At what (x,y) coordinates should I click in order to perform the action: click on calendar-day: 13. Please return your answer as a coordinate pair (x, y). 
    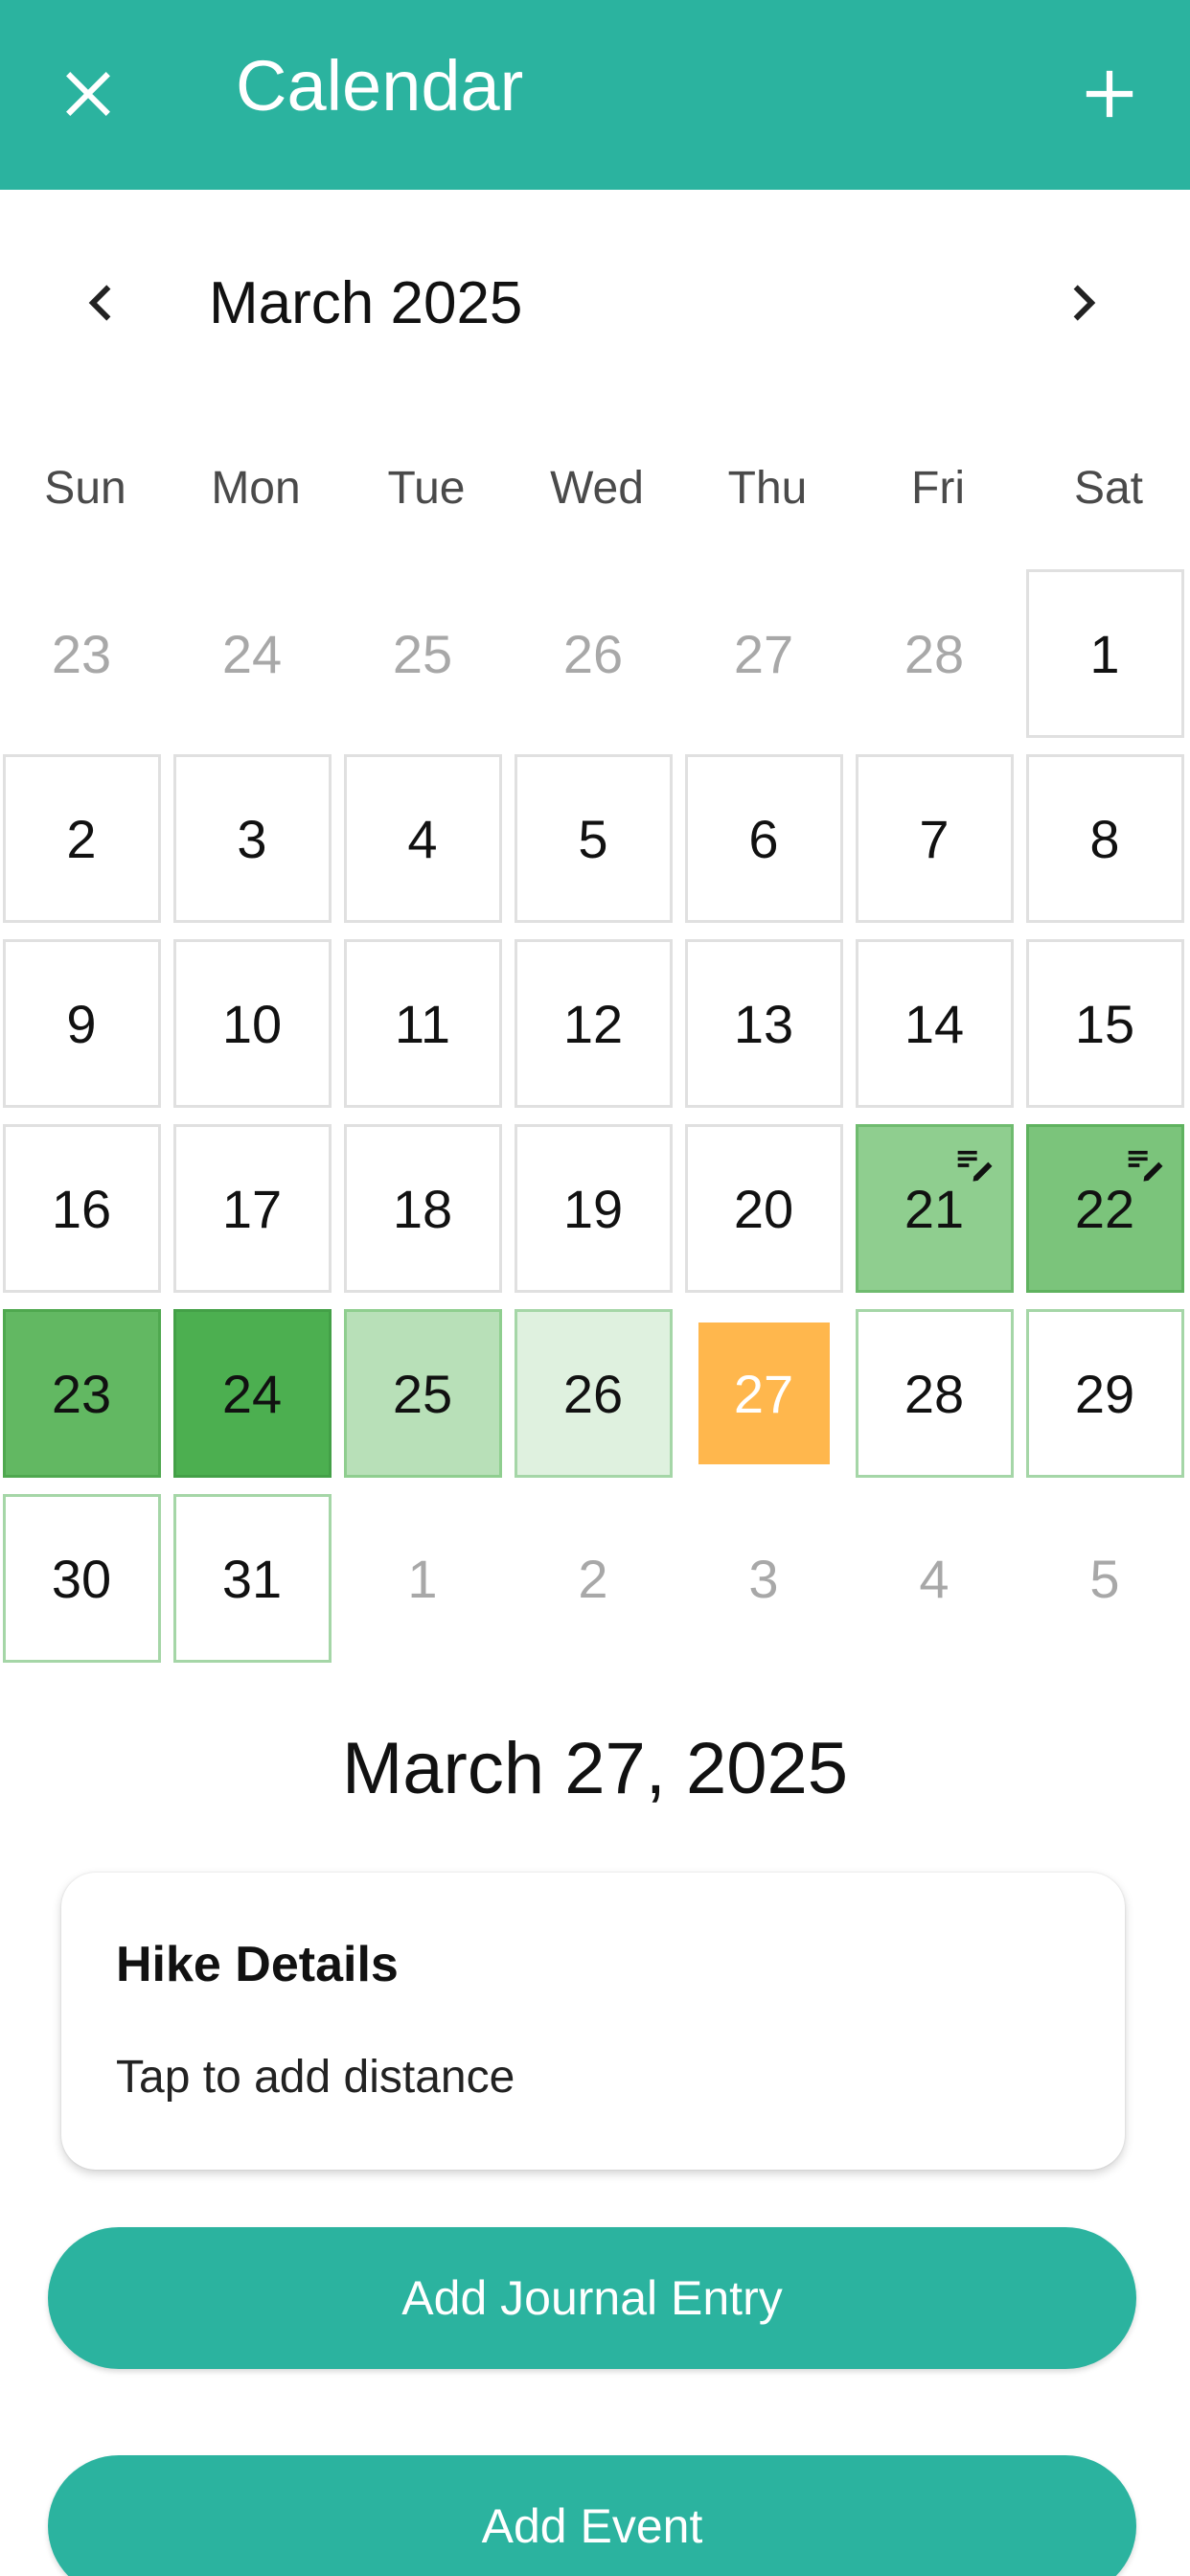
    Looking at the image, I should click on (763, 1023).